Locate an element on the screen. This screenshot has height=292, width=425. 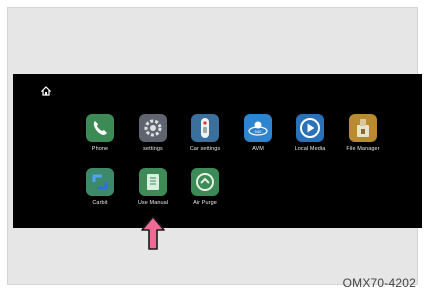
gear-icon is located at coordinates (153, 128).